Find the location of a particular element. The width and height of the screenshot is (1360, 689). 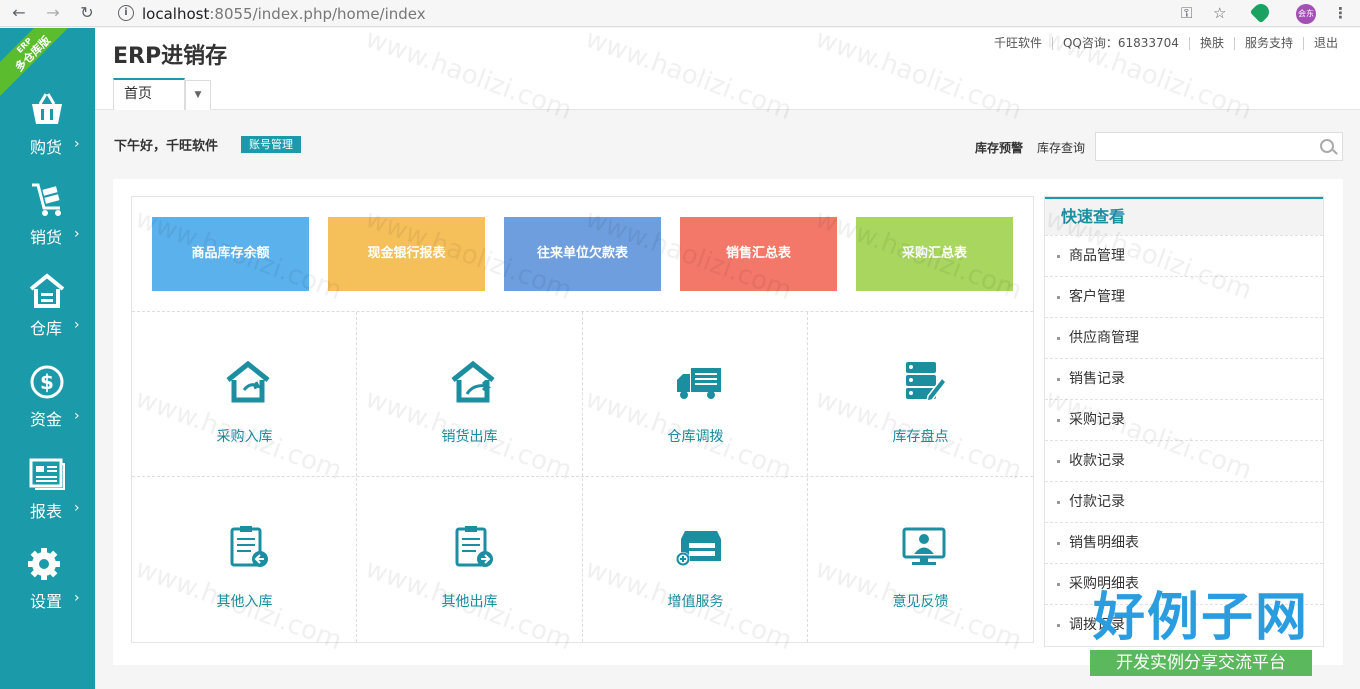

link-service-support: 服务支持 is located at coordinates (1268, 43).